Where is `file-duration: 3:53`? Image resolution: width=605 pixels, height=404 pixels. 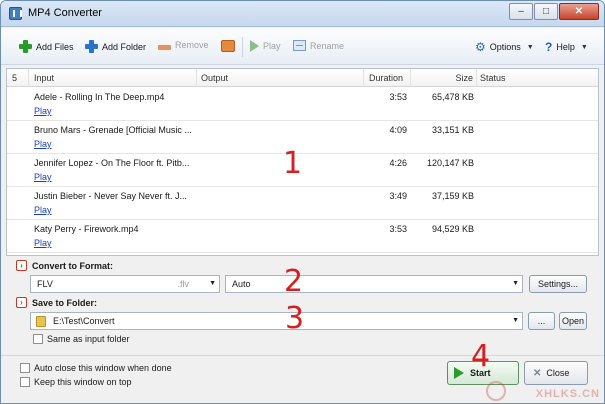
file-duration: 3:53 is located at coordinates (398, 229).